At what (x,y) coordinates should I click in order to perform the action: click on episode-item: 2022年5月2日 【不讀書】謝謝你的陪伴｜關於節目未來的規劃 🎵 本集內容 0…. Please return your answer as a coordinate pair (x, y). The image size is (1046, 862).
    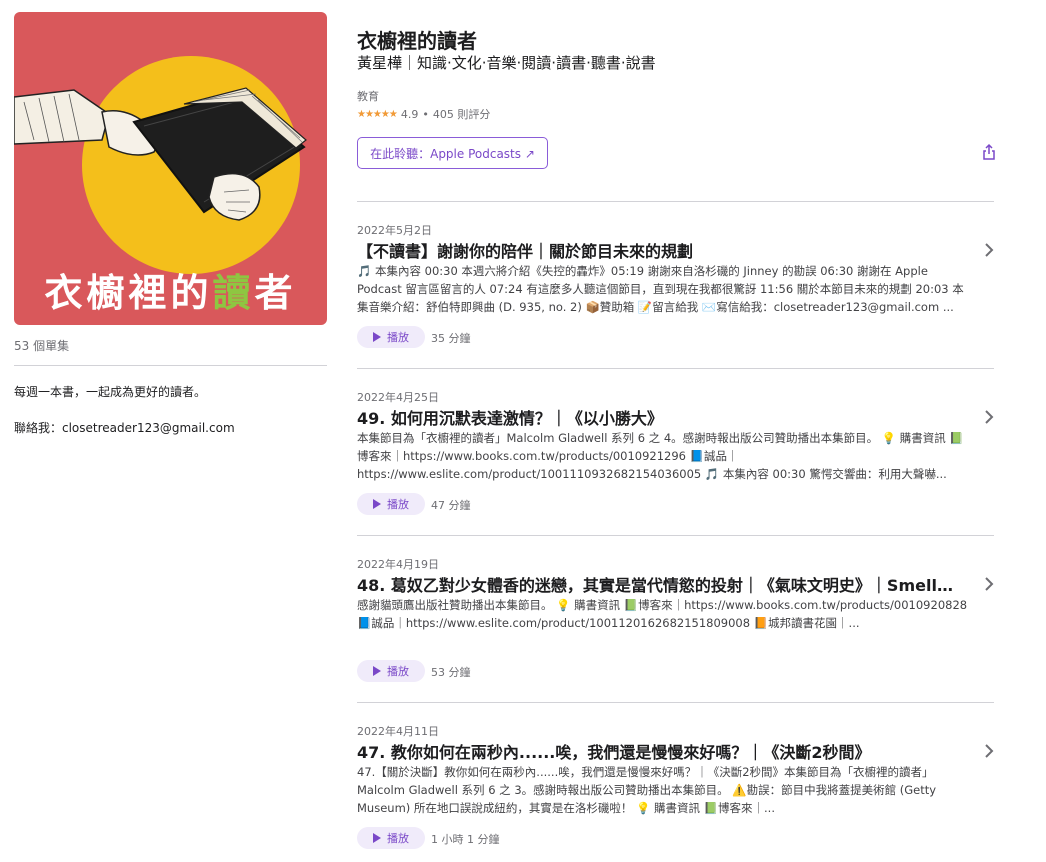
    Looking at the image, I should click on (675, 274).